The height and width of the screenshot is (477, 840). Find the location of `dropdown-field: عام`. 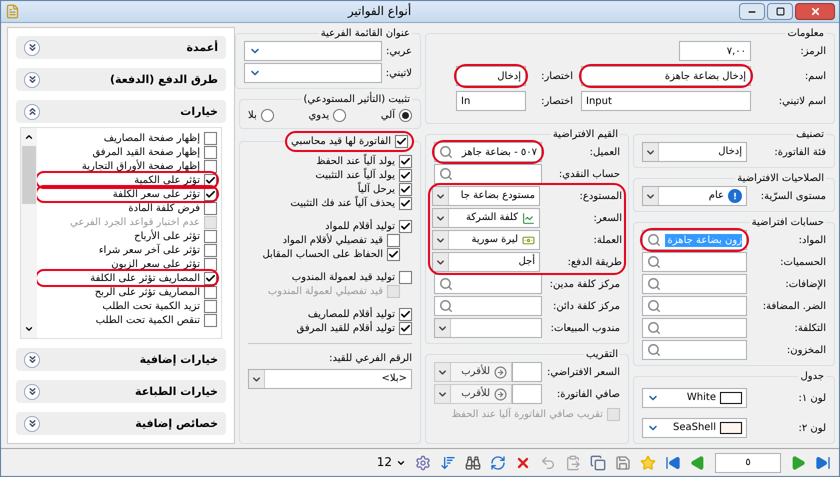

dropdown-field: عام is located at coordinates (694, 196).